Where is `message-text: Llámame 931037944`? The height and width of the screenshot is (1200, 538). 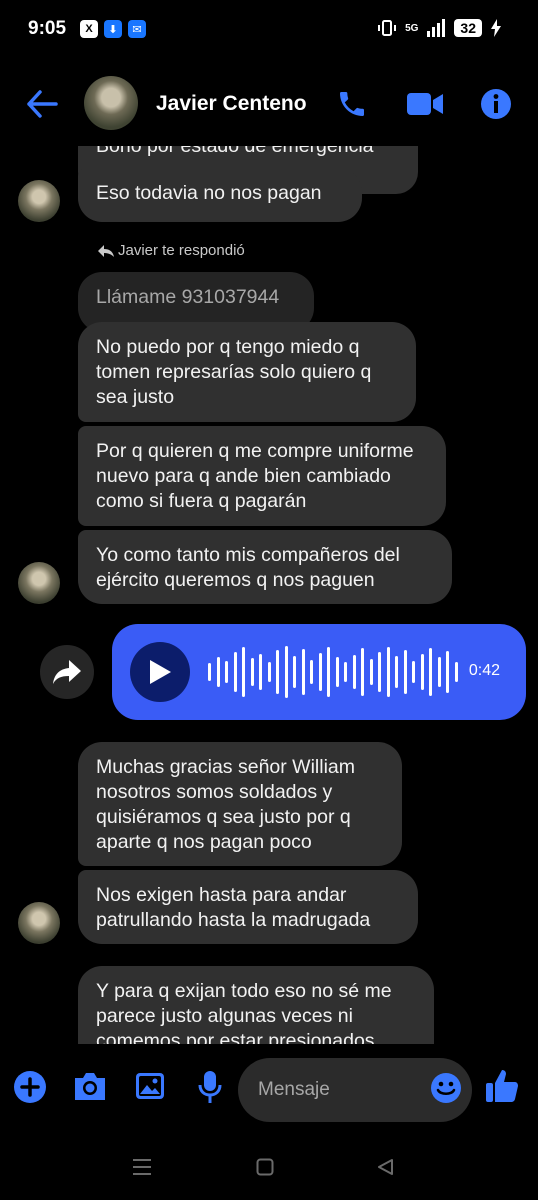
message-text: Llámame 931037944 is located at coordinates (188, 297).